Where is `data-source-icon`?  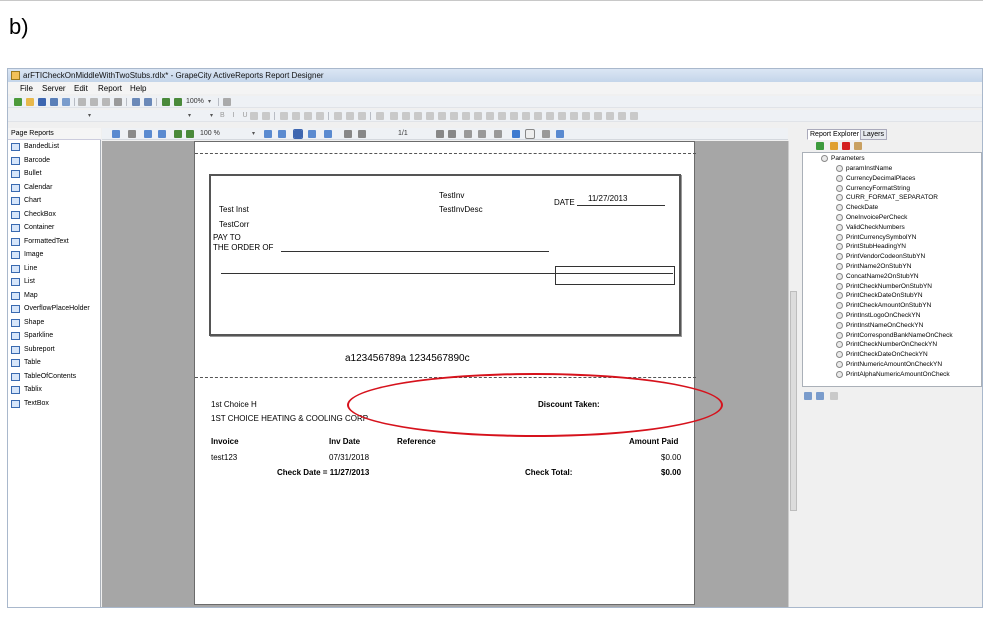
data-source-icon is located at coordinates (858, 146).